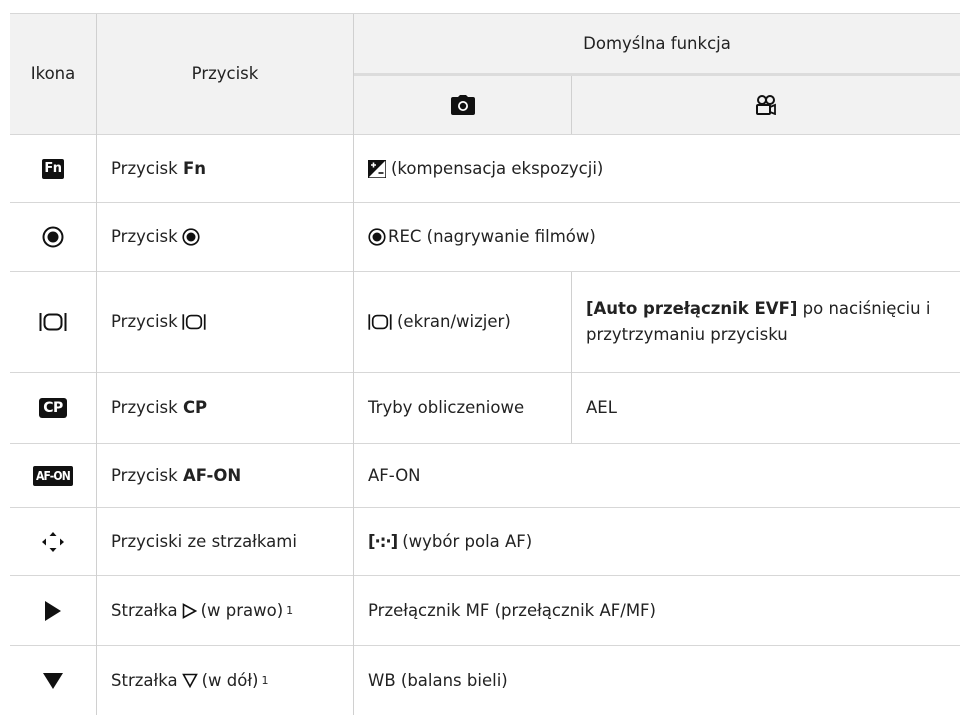  I want to click on default-function-text: AF-ON, so click(394, 475).